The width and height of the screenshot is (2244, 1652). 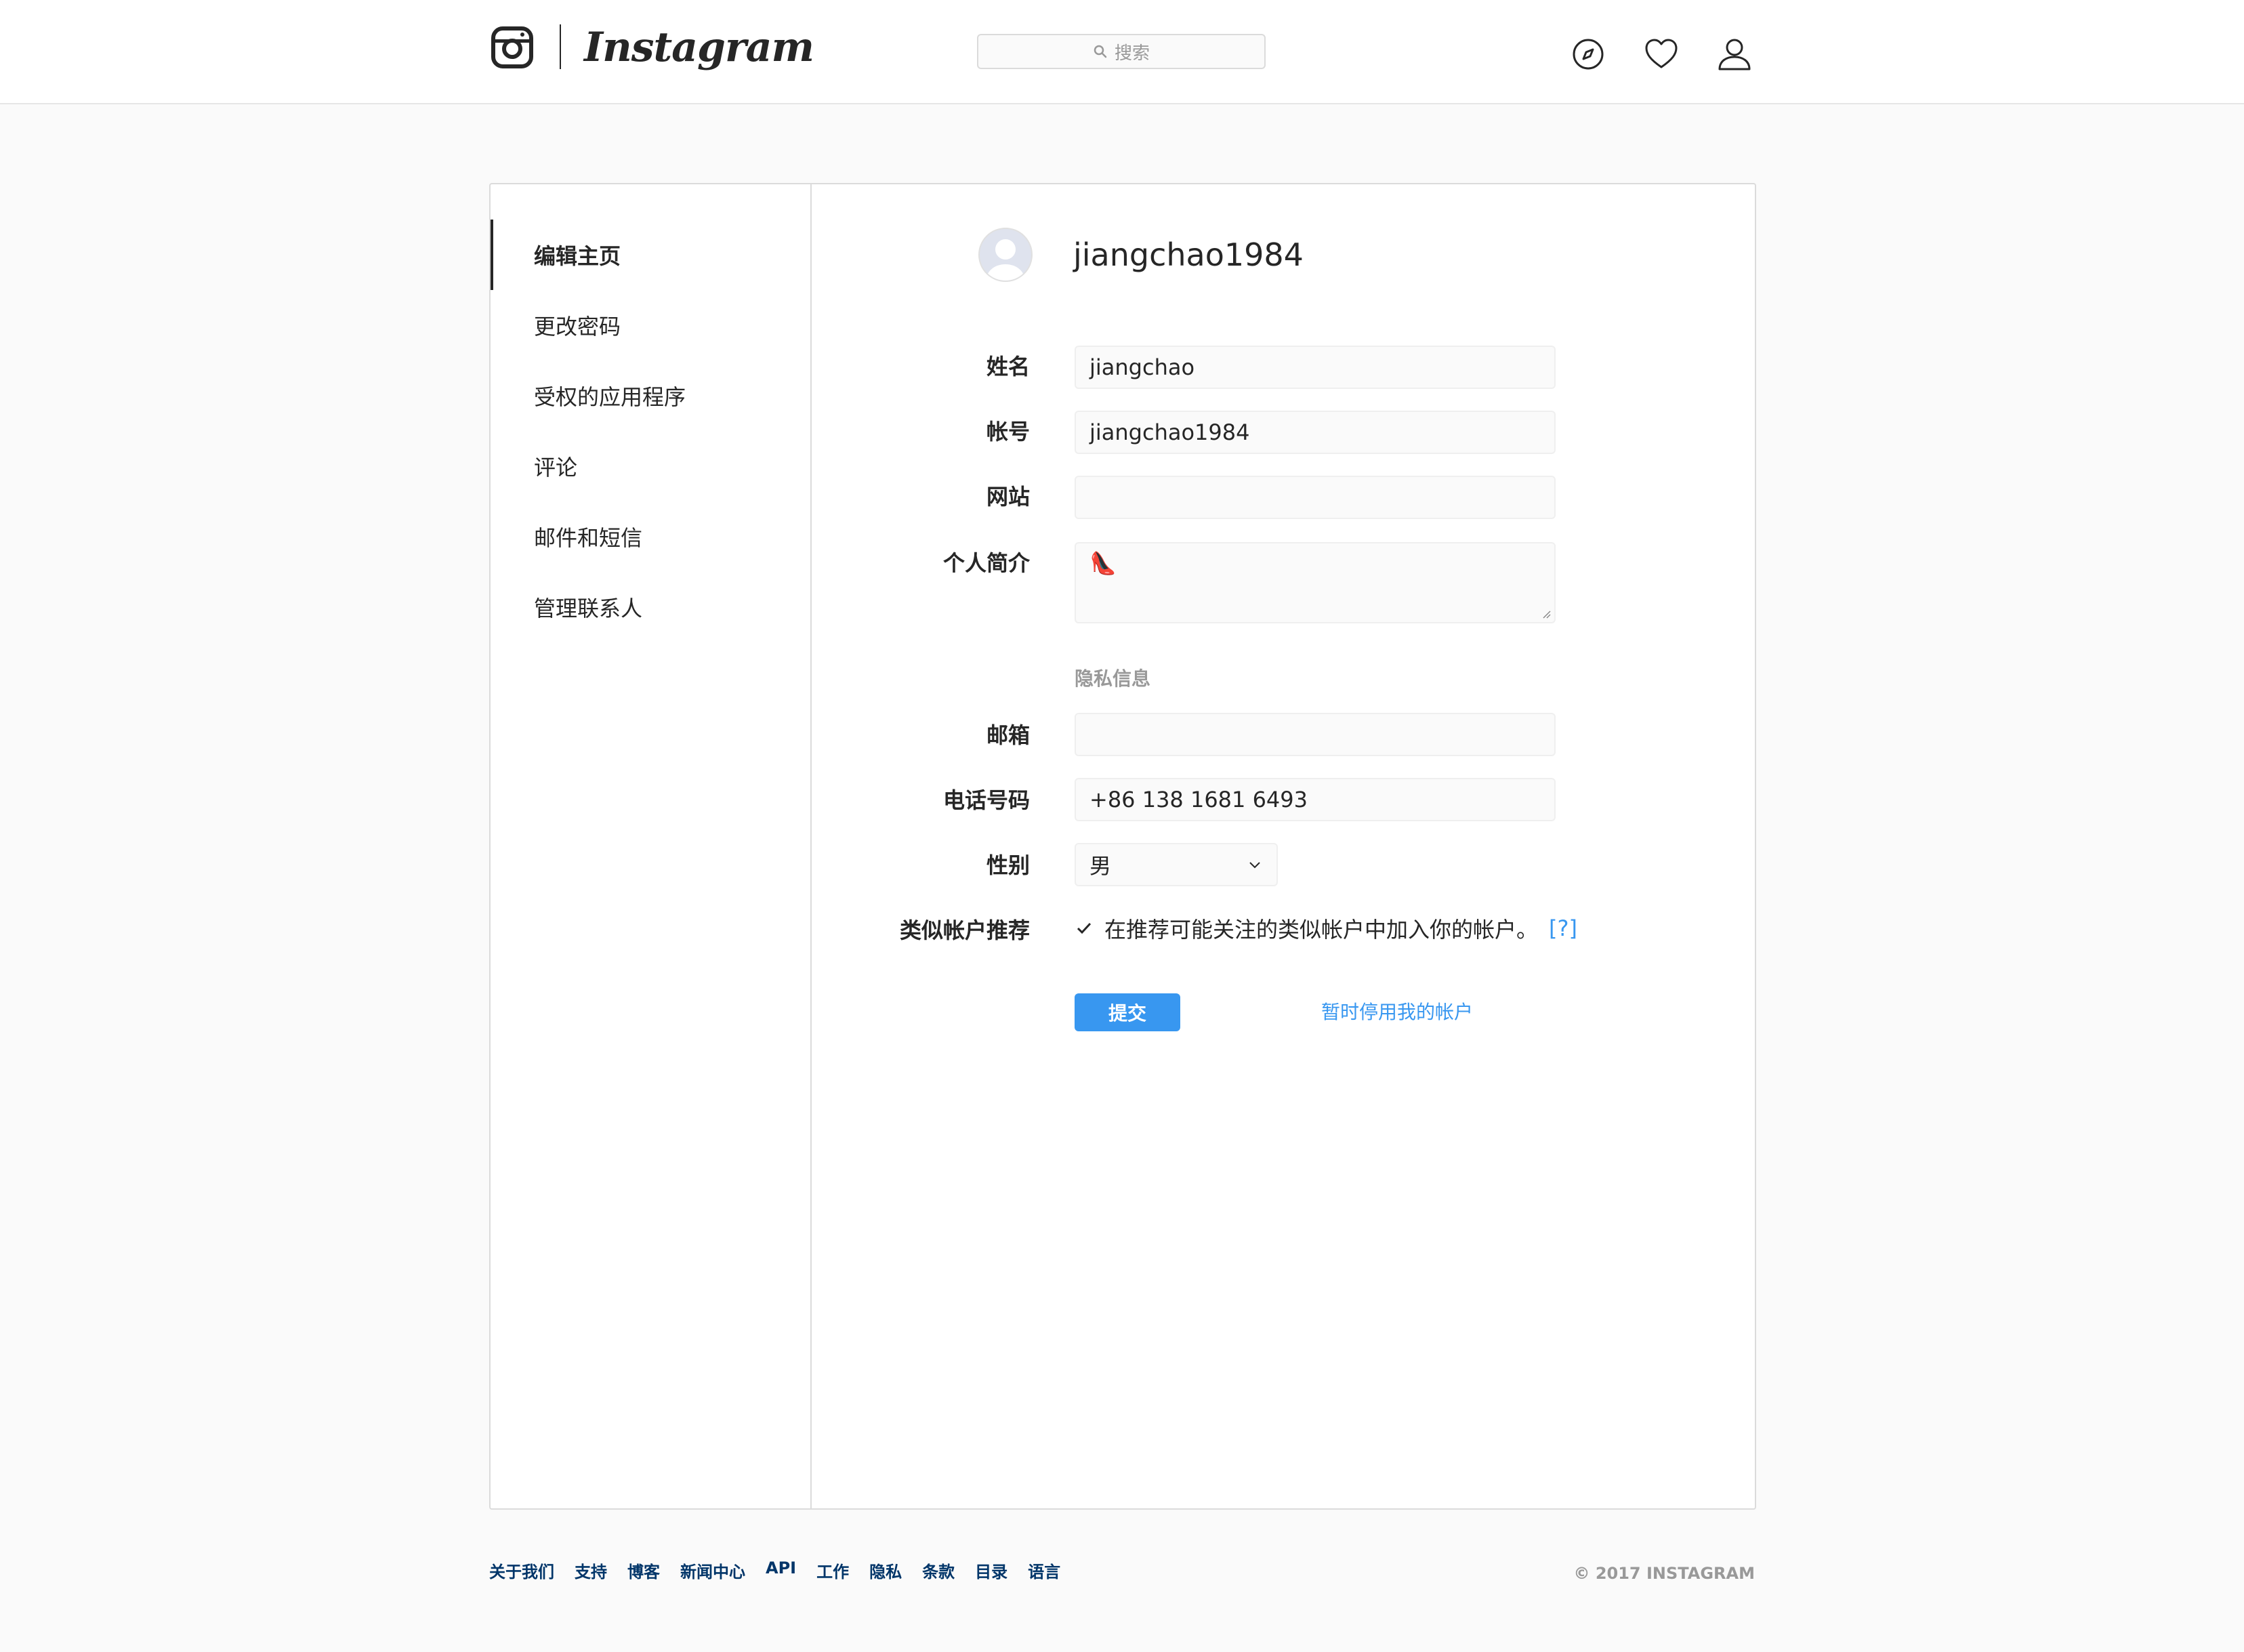 What do you see at coordinates (1254, 865) in the screenshot?
I see `chevron-down-icon` at bounding box center [1254, 865].